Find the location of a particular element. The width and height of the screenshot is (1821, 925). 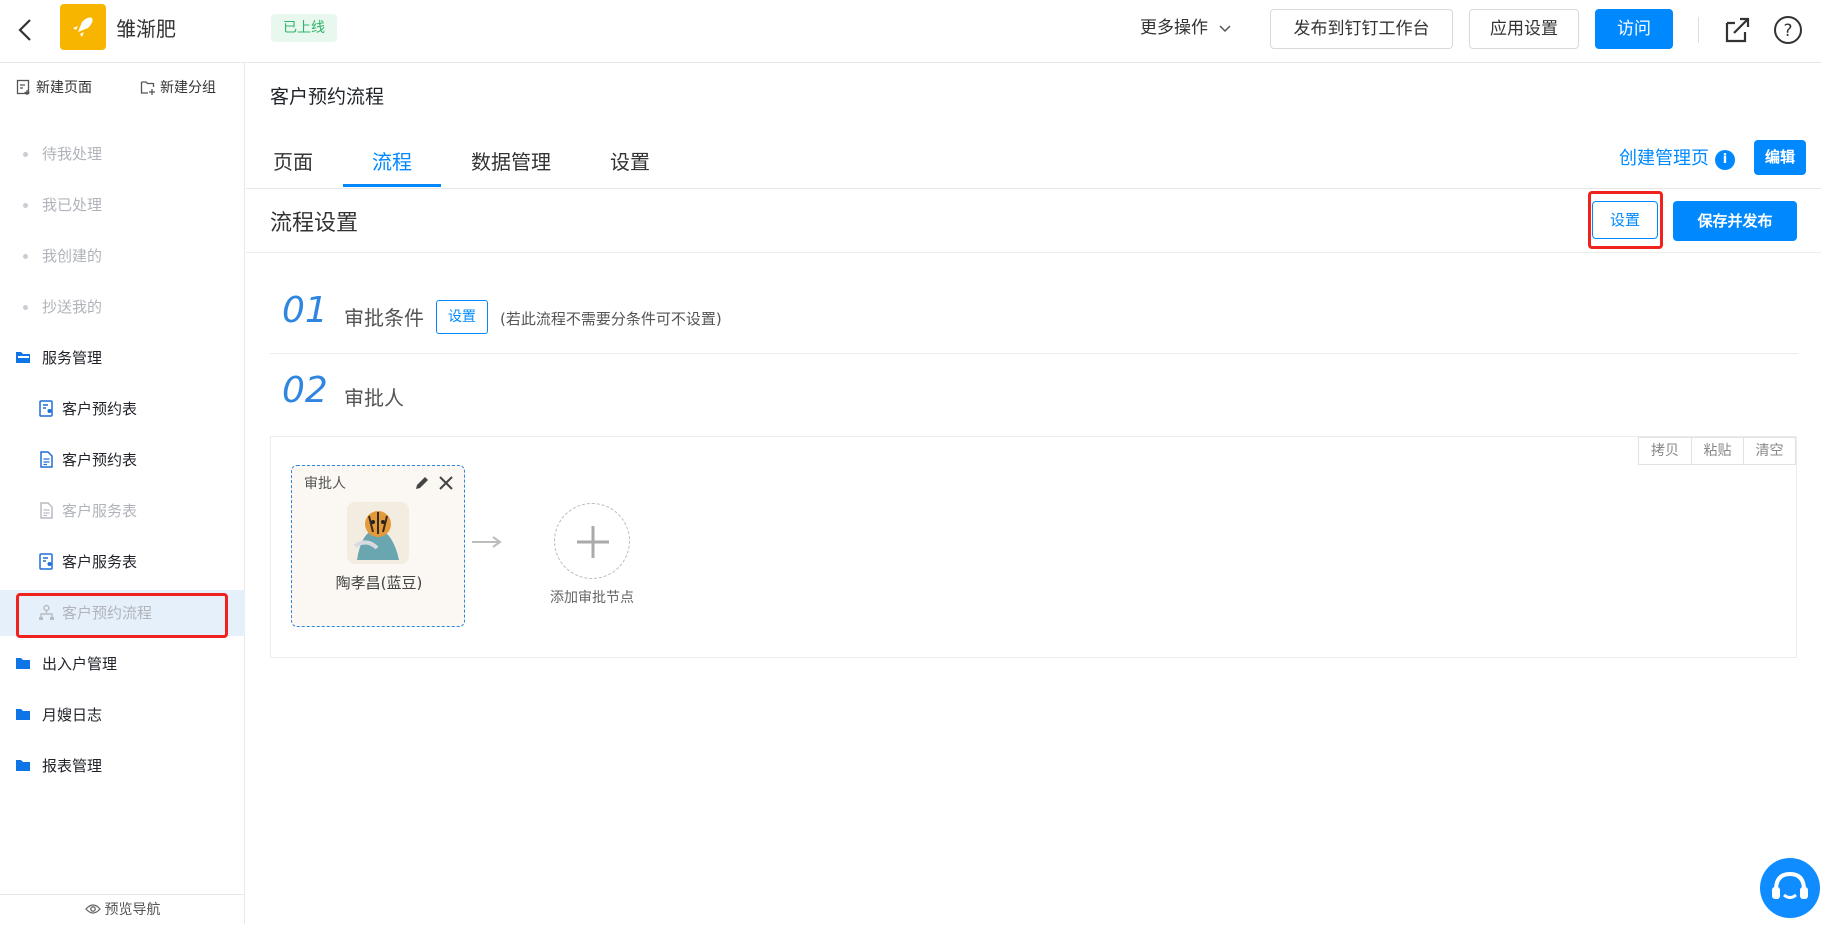

tab-flow: 流程 is located at coordinates (392, 160).